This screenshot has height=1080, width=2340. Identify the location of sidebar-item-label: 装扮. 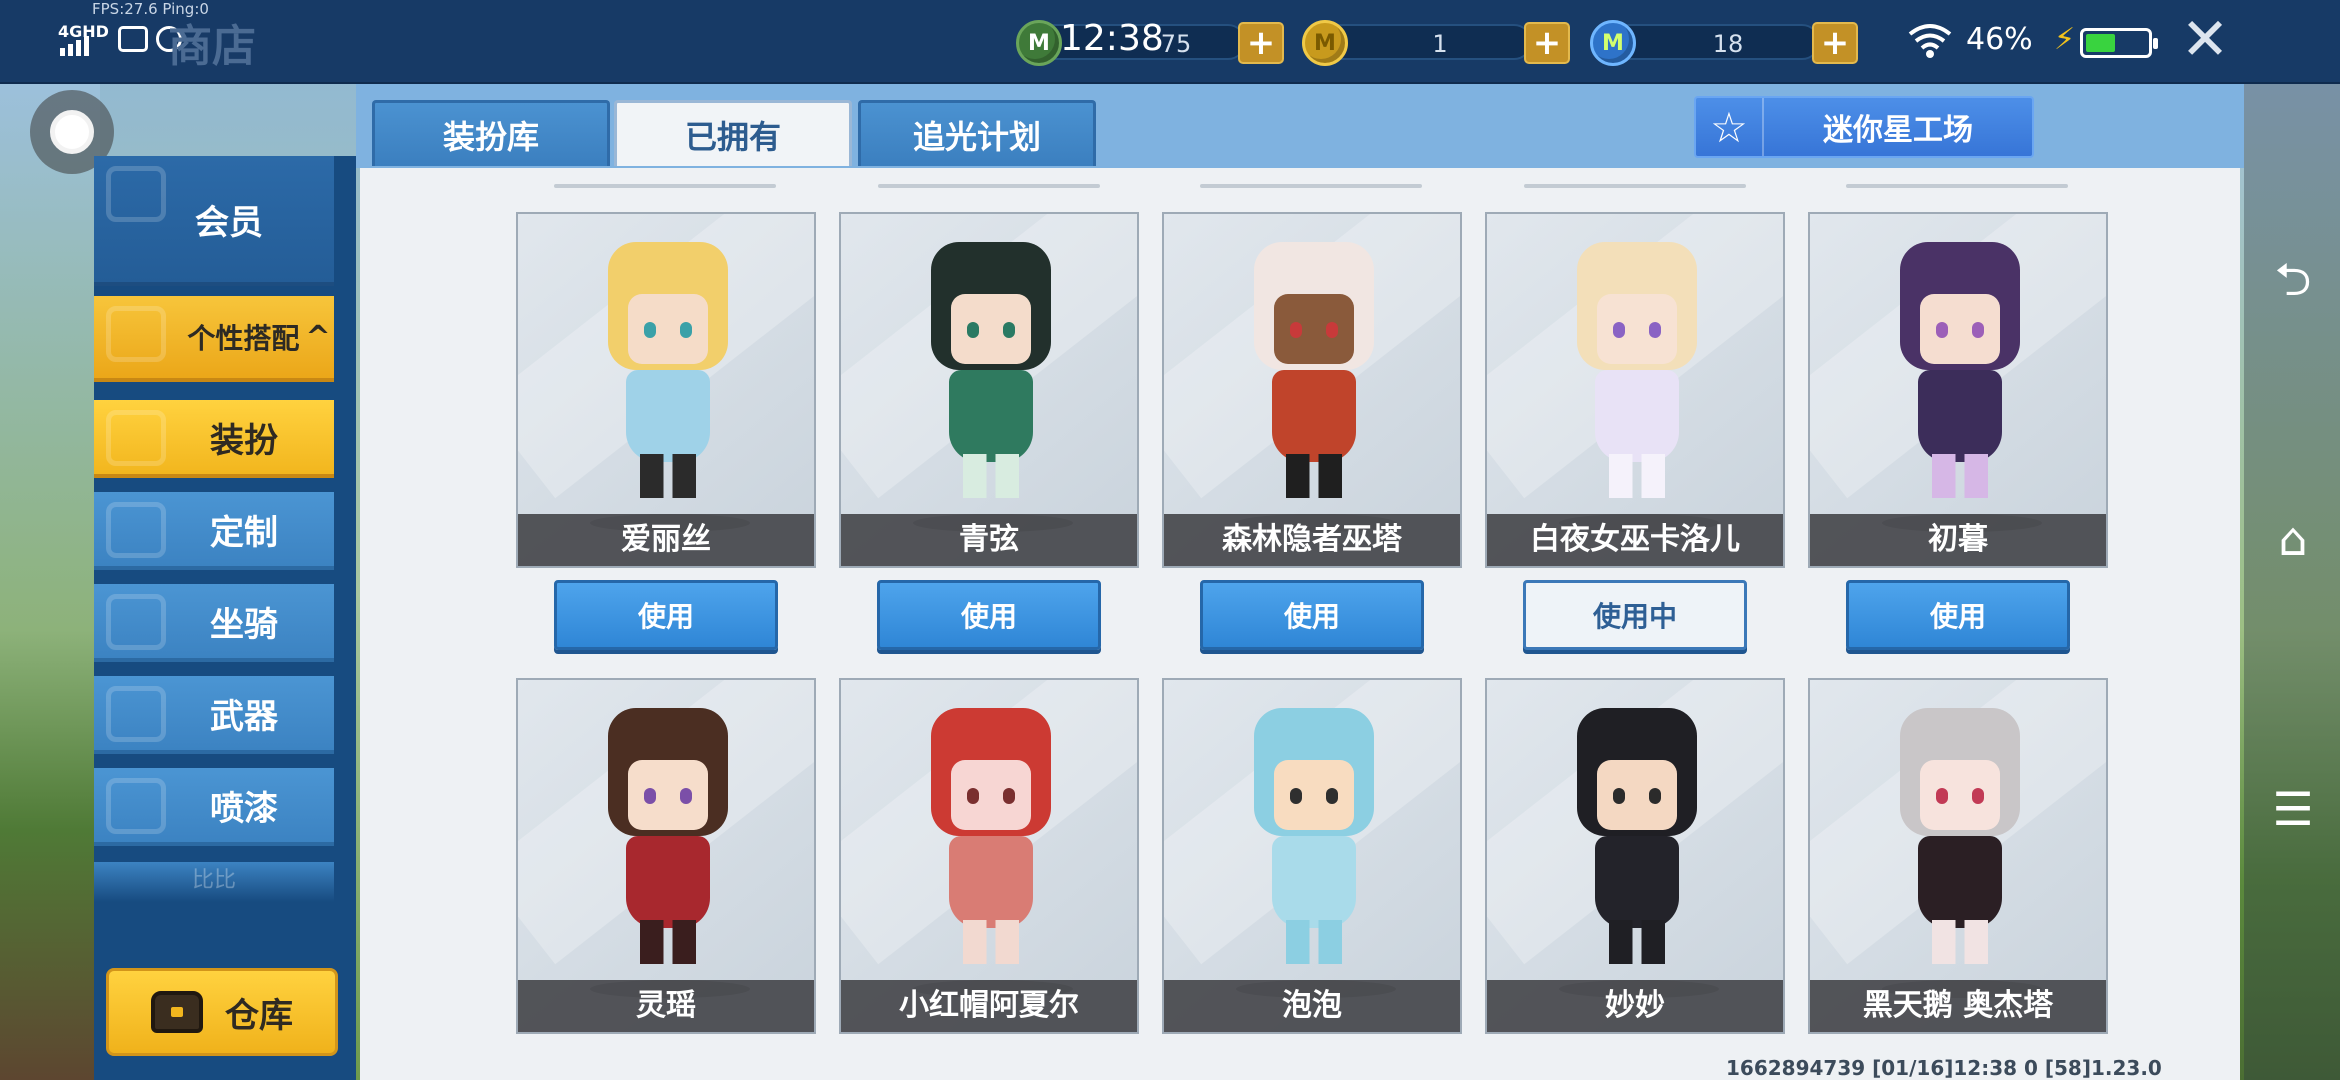
(244, 440).